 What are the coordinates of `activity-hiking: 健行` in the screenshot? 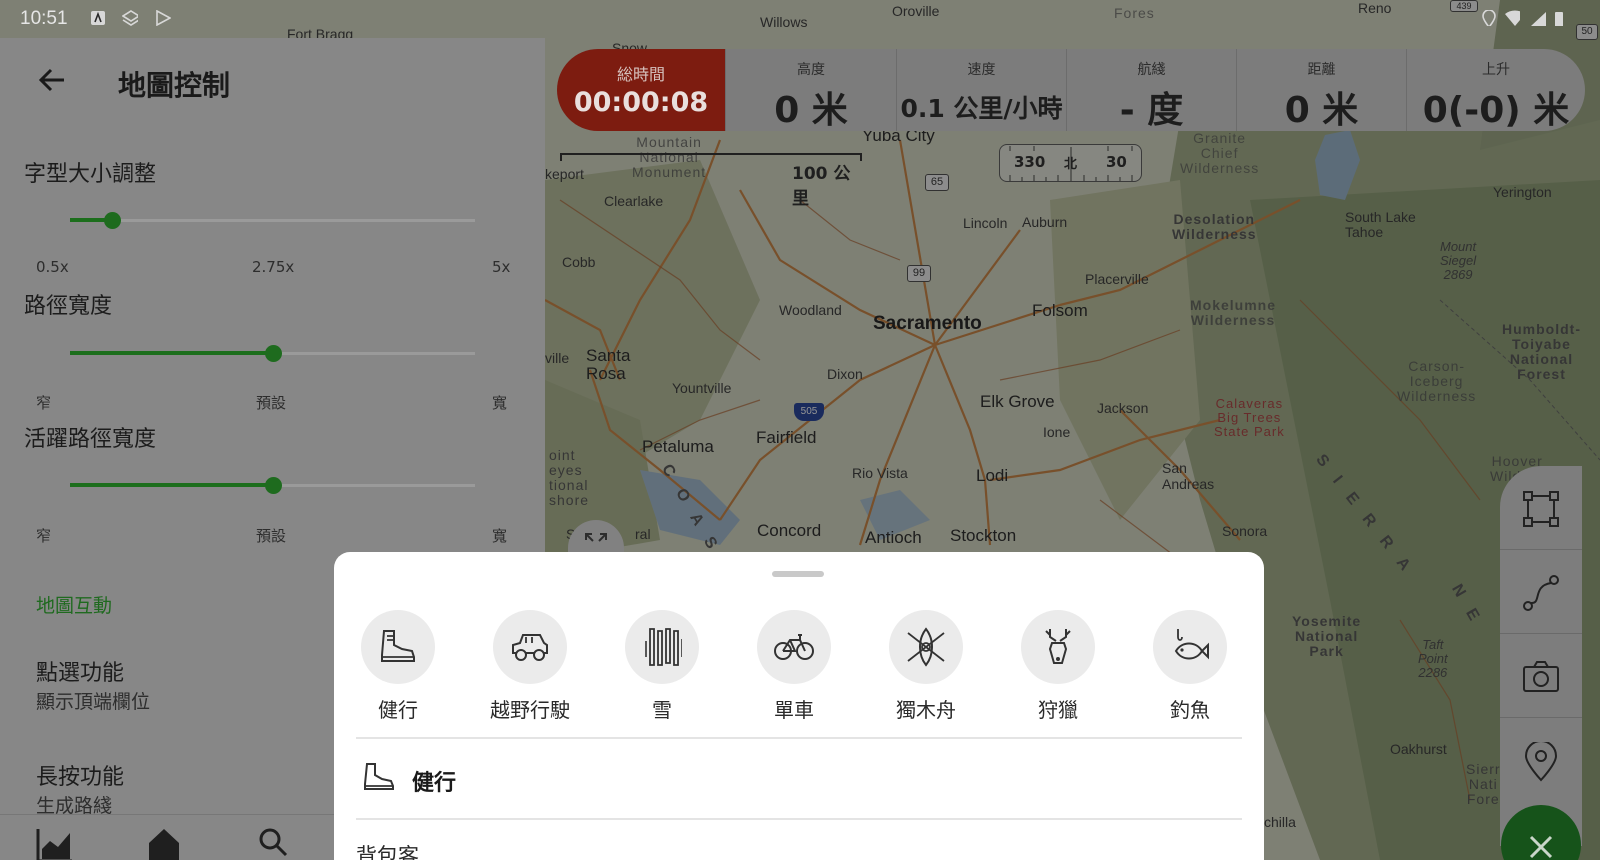 It's located at (398, 666).